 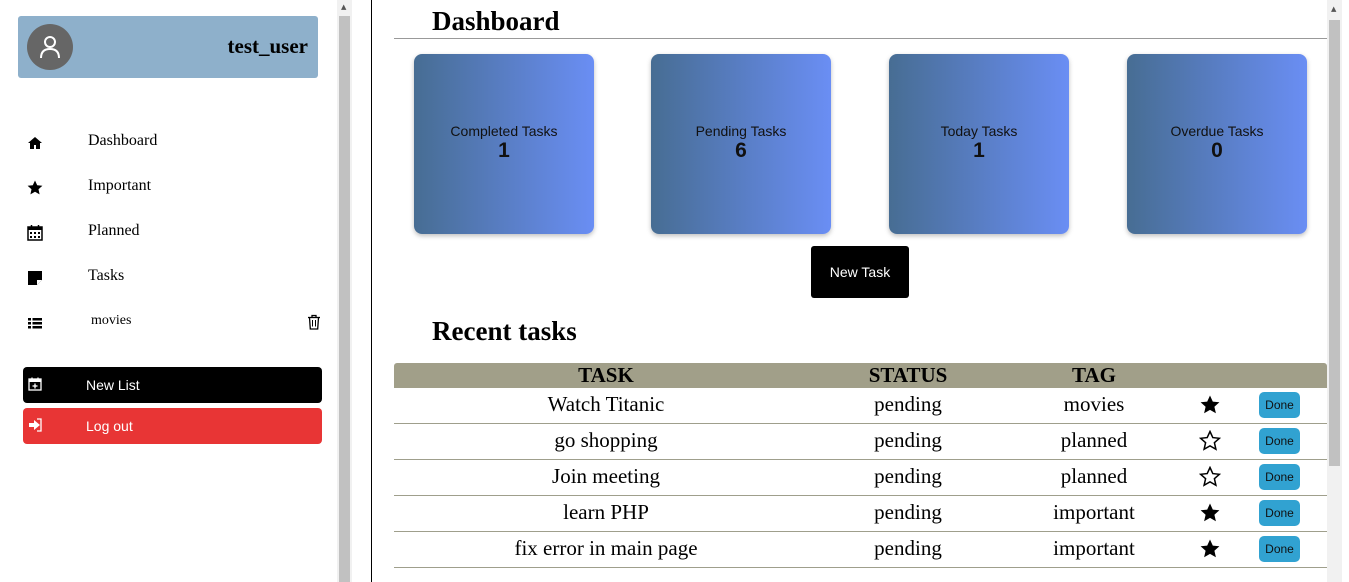 I want to click on sidebar-item-label: Planned, so click(x=114, y=230).